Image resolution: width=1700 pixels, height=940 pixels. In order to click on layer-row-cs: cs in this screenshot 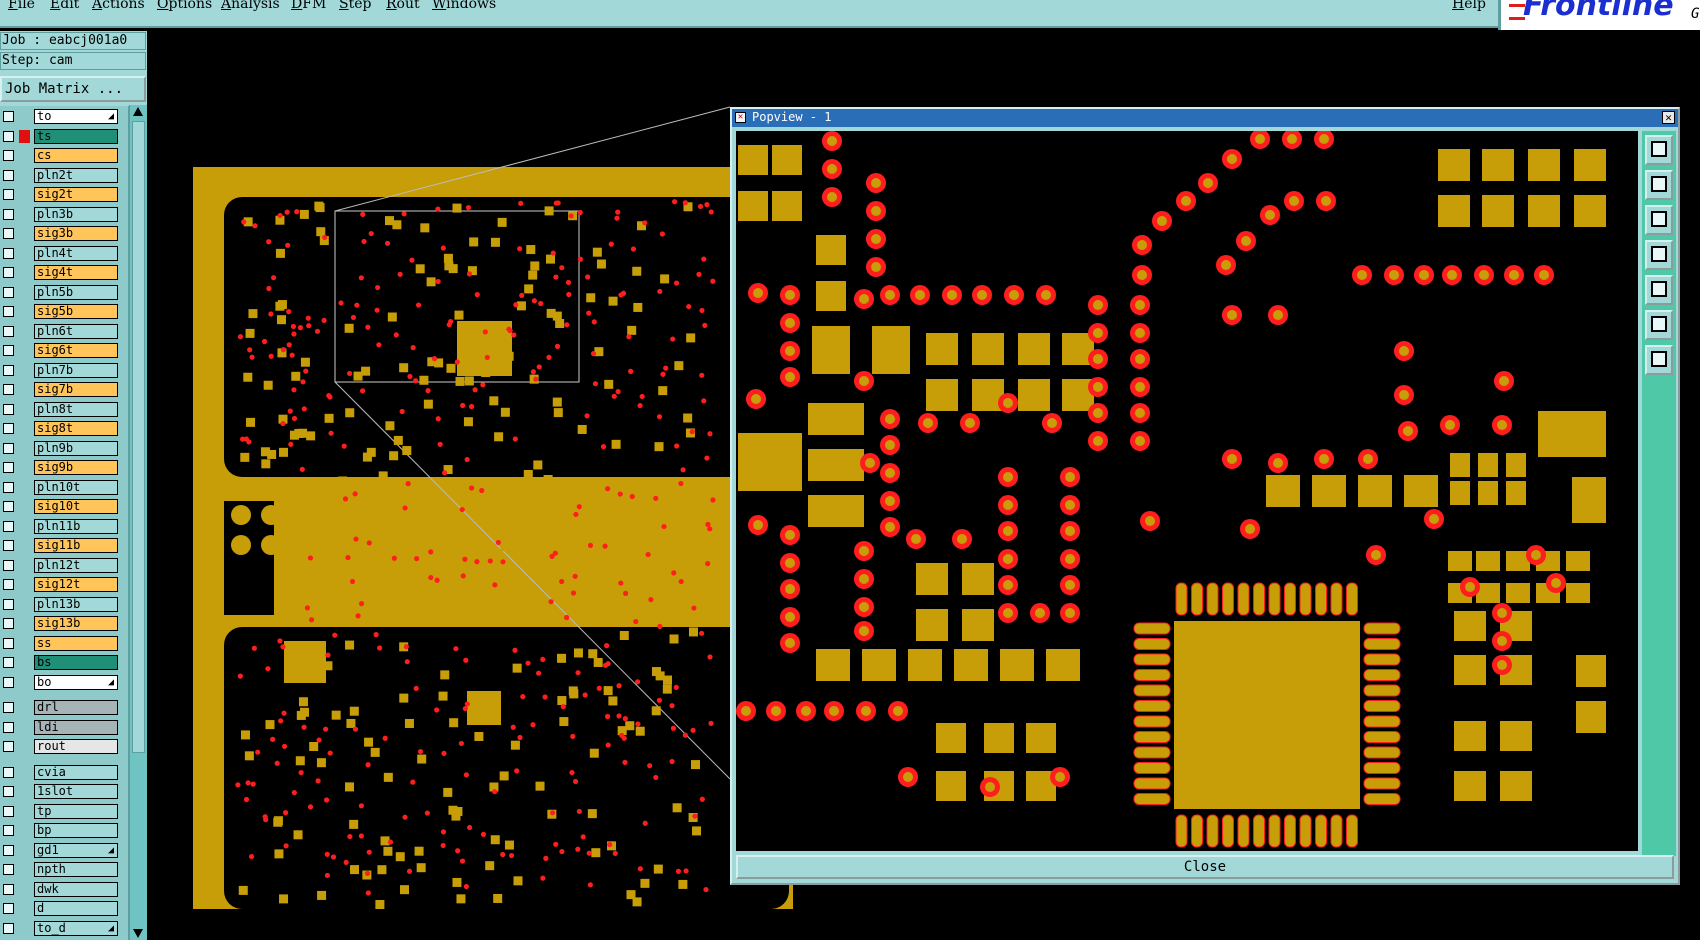, I will do `click(64, 155)`.